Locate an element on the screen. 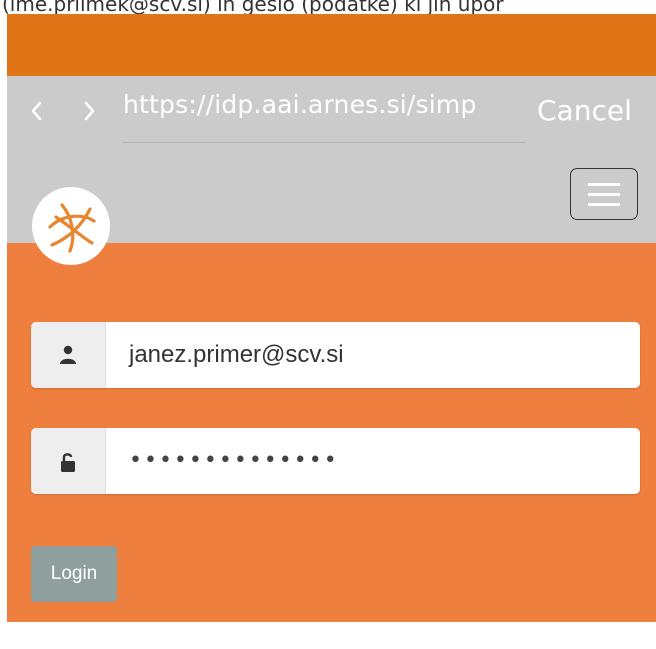  unlock-icon is located at coordinates (68, 462).